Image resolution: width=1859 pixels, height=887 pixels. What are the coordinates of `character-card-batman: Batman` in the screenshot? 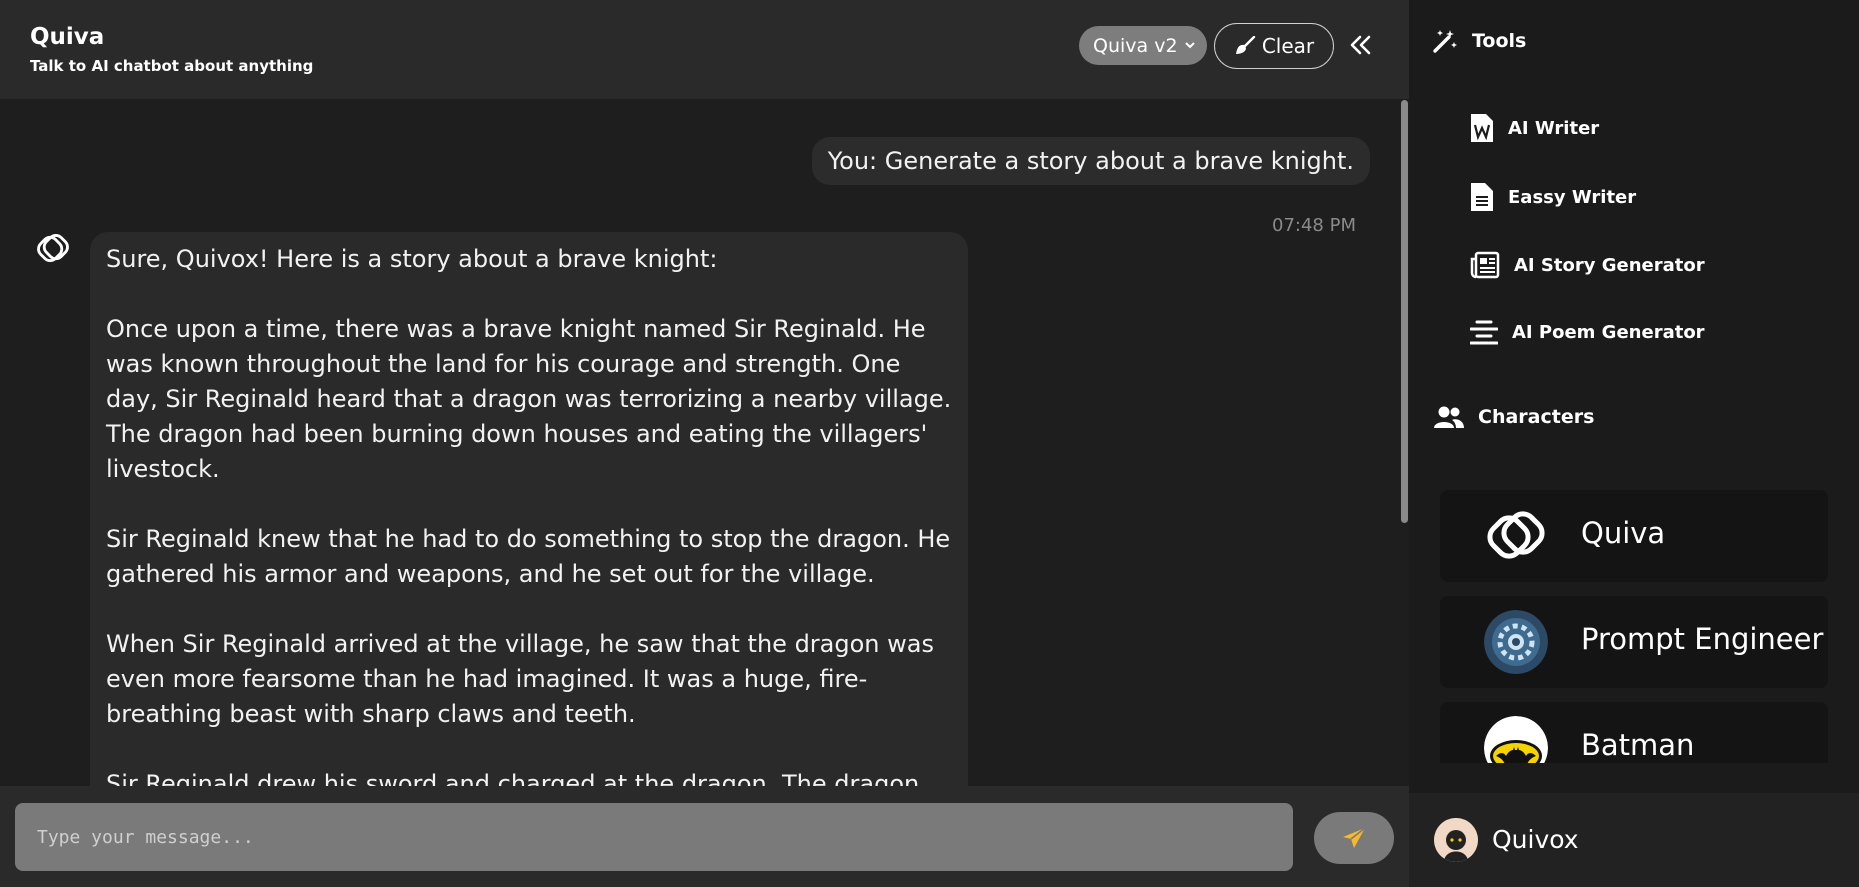 It's located at (1634, 732).